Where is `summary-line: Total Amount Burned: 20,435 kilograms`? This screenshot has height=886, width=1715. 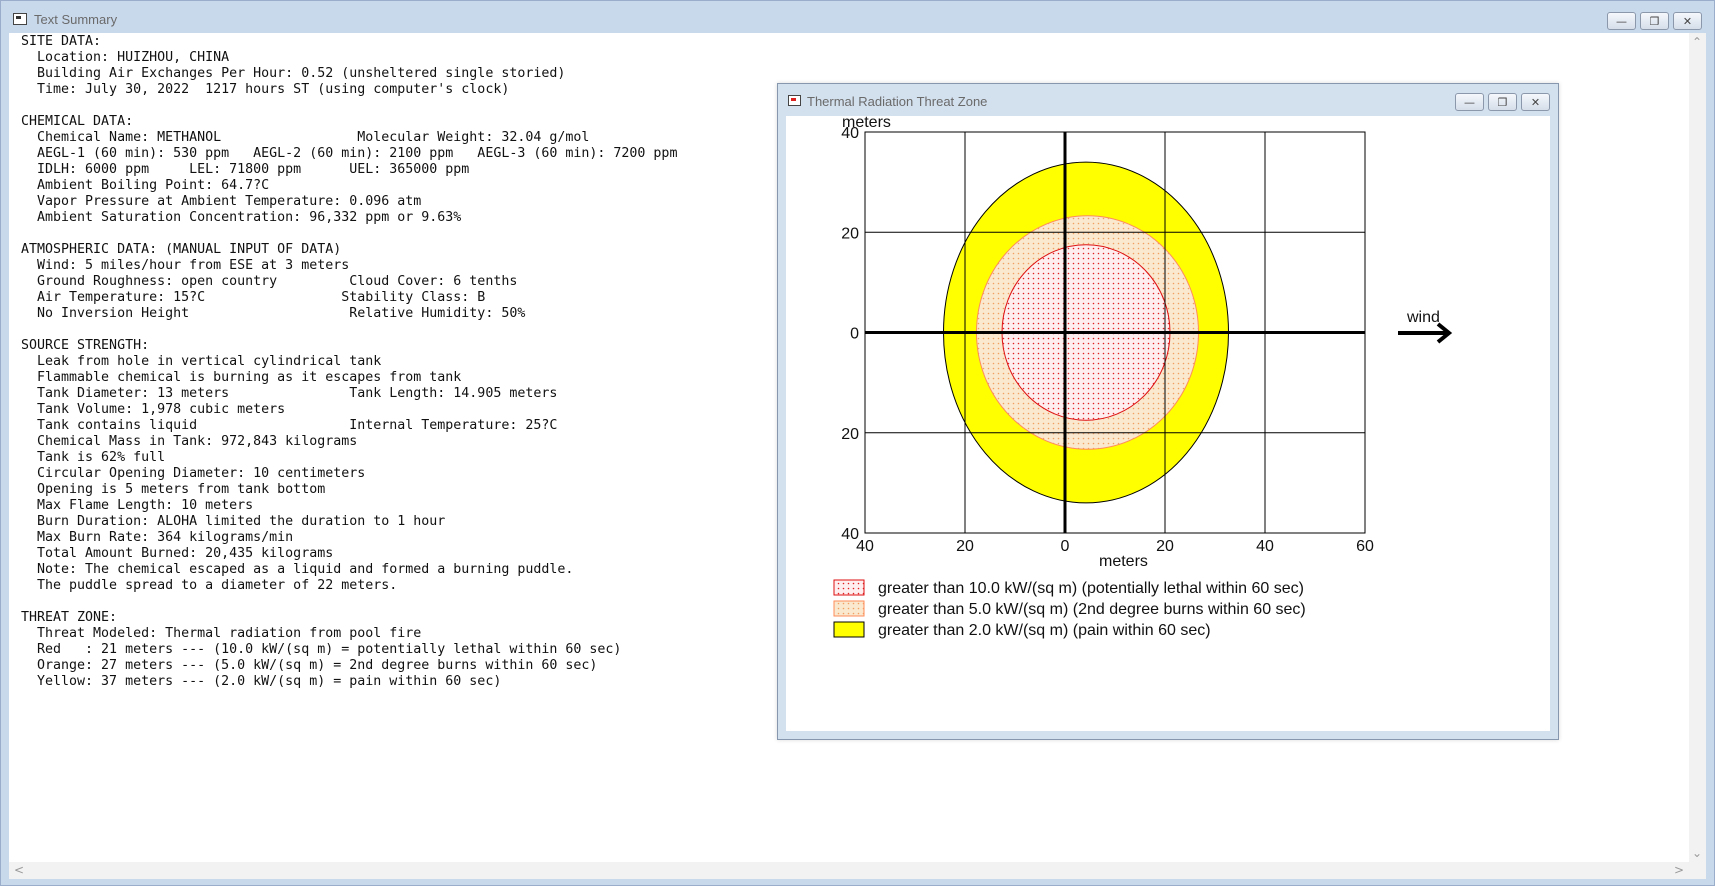
summary-line: Total Amount Burned: 20,435 kilograms is located at coordinates (177, 553).